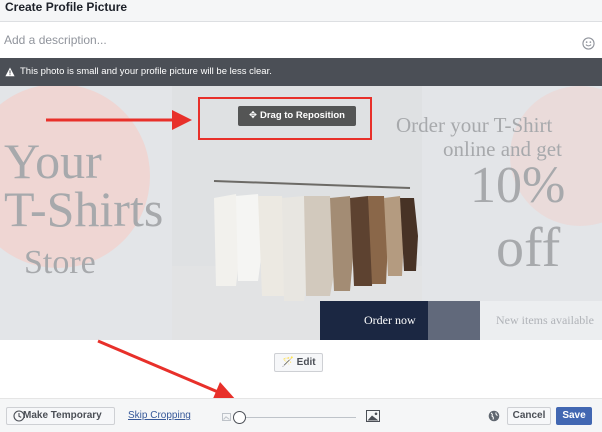 The height and width of the screenshot is (432, 602). What do you see at coordinates (66, 7) in the screenshot?
I see `dialog-title: Create Profile Picture` at bounding box center [66, 7].